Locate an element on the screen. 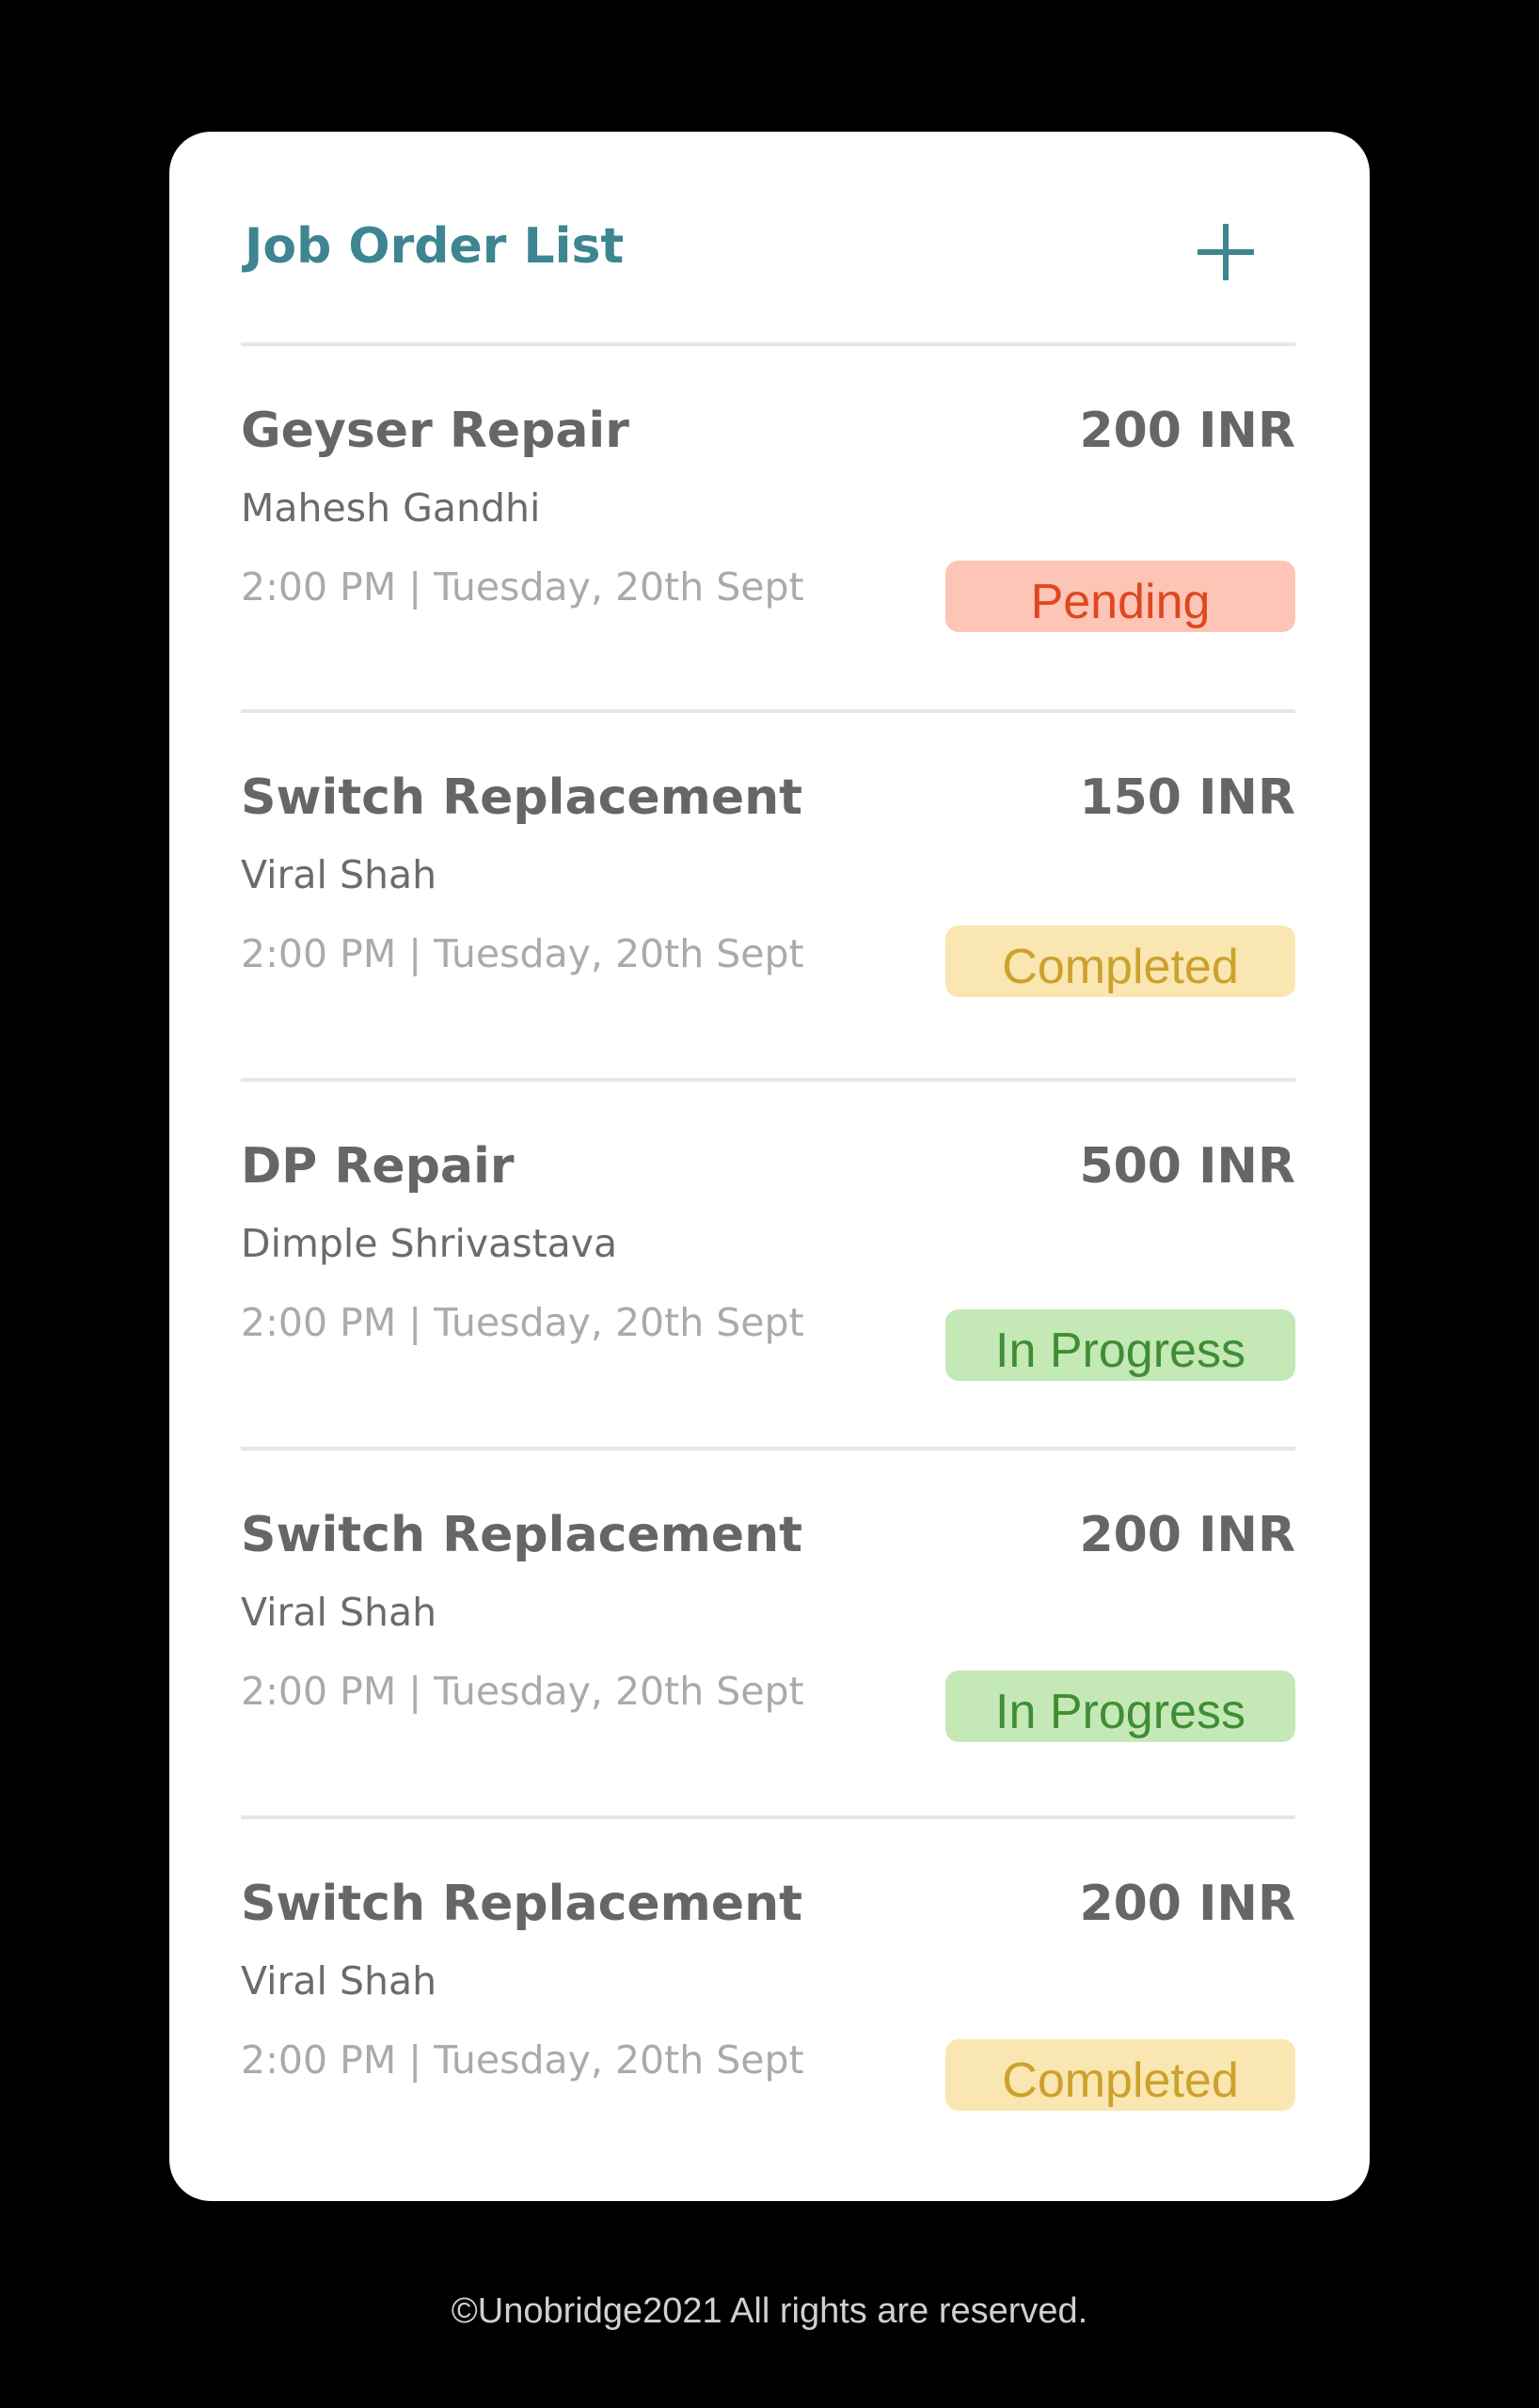 Image resolution: width=1539 pixels, height=2408 pixels. page-title: Job Order List is located at coordinates (435, 247).